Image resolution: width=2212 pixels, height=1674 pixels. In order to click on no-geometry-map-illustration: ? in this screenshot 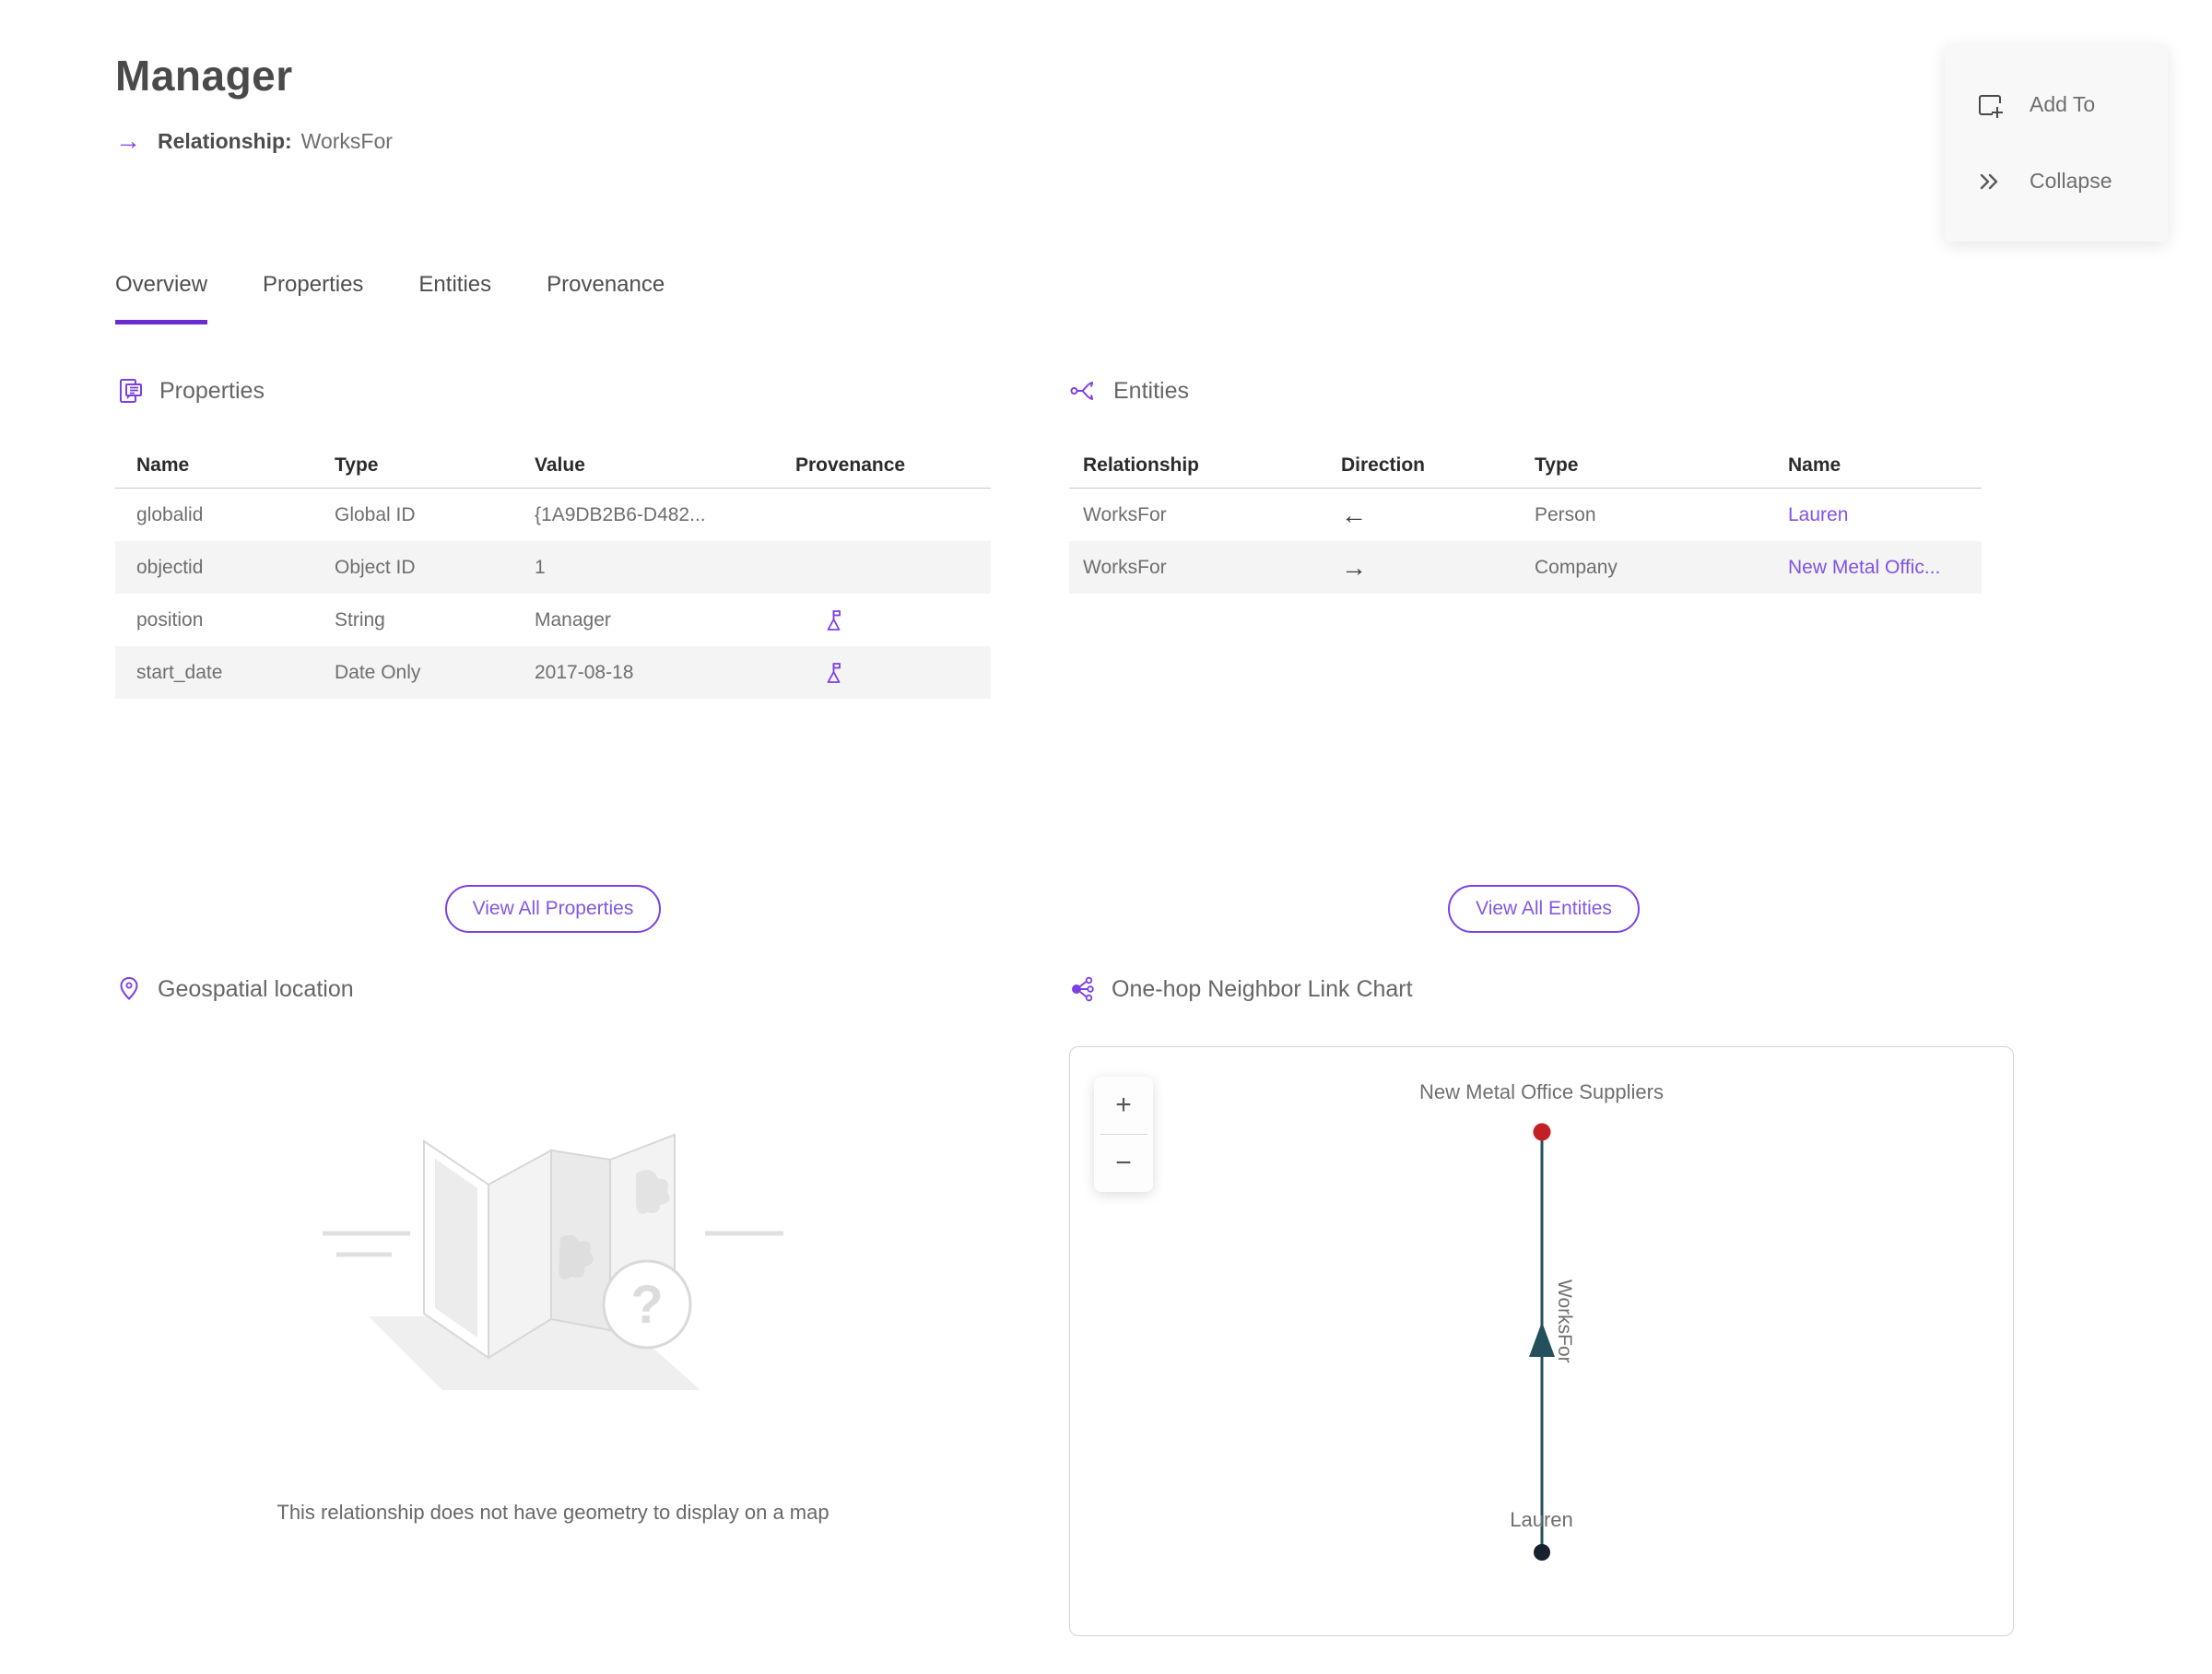, I will do `click(553, 1247)`.